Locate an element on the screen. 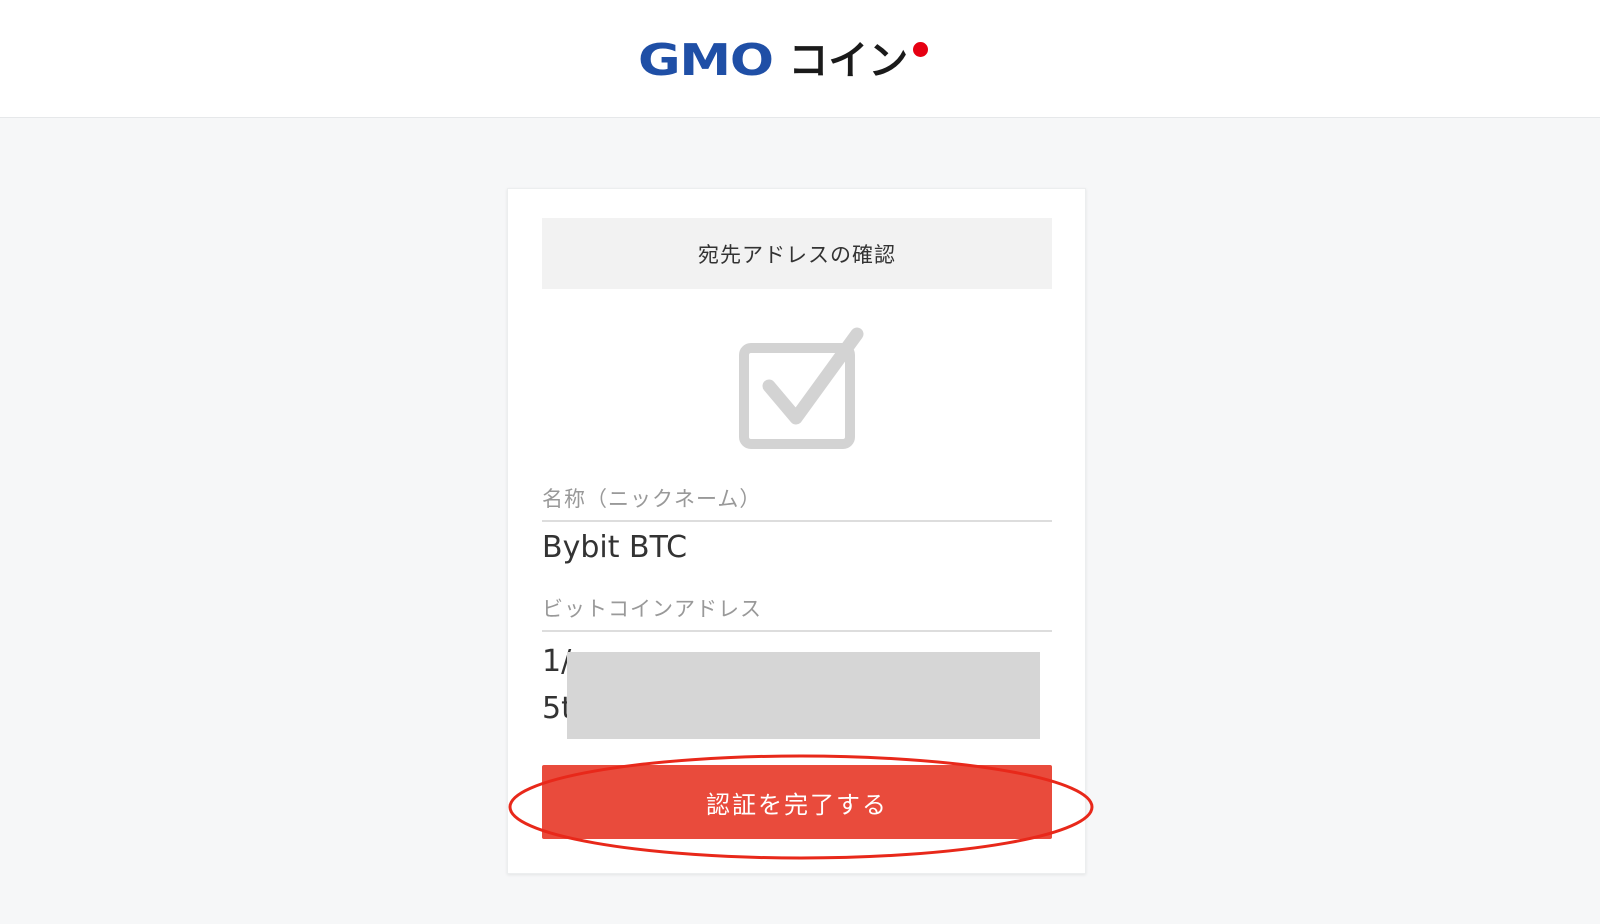 The width and height of the screenshot is (1600, 924). card-title: 宛先アドレスの確認 is located at coordinates (797, 253).